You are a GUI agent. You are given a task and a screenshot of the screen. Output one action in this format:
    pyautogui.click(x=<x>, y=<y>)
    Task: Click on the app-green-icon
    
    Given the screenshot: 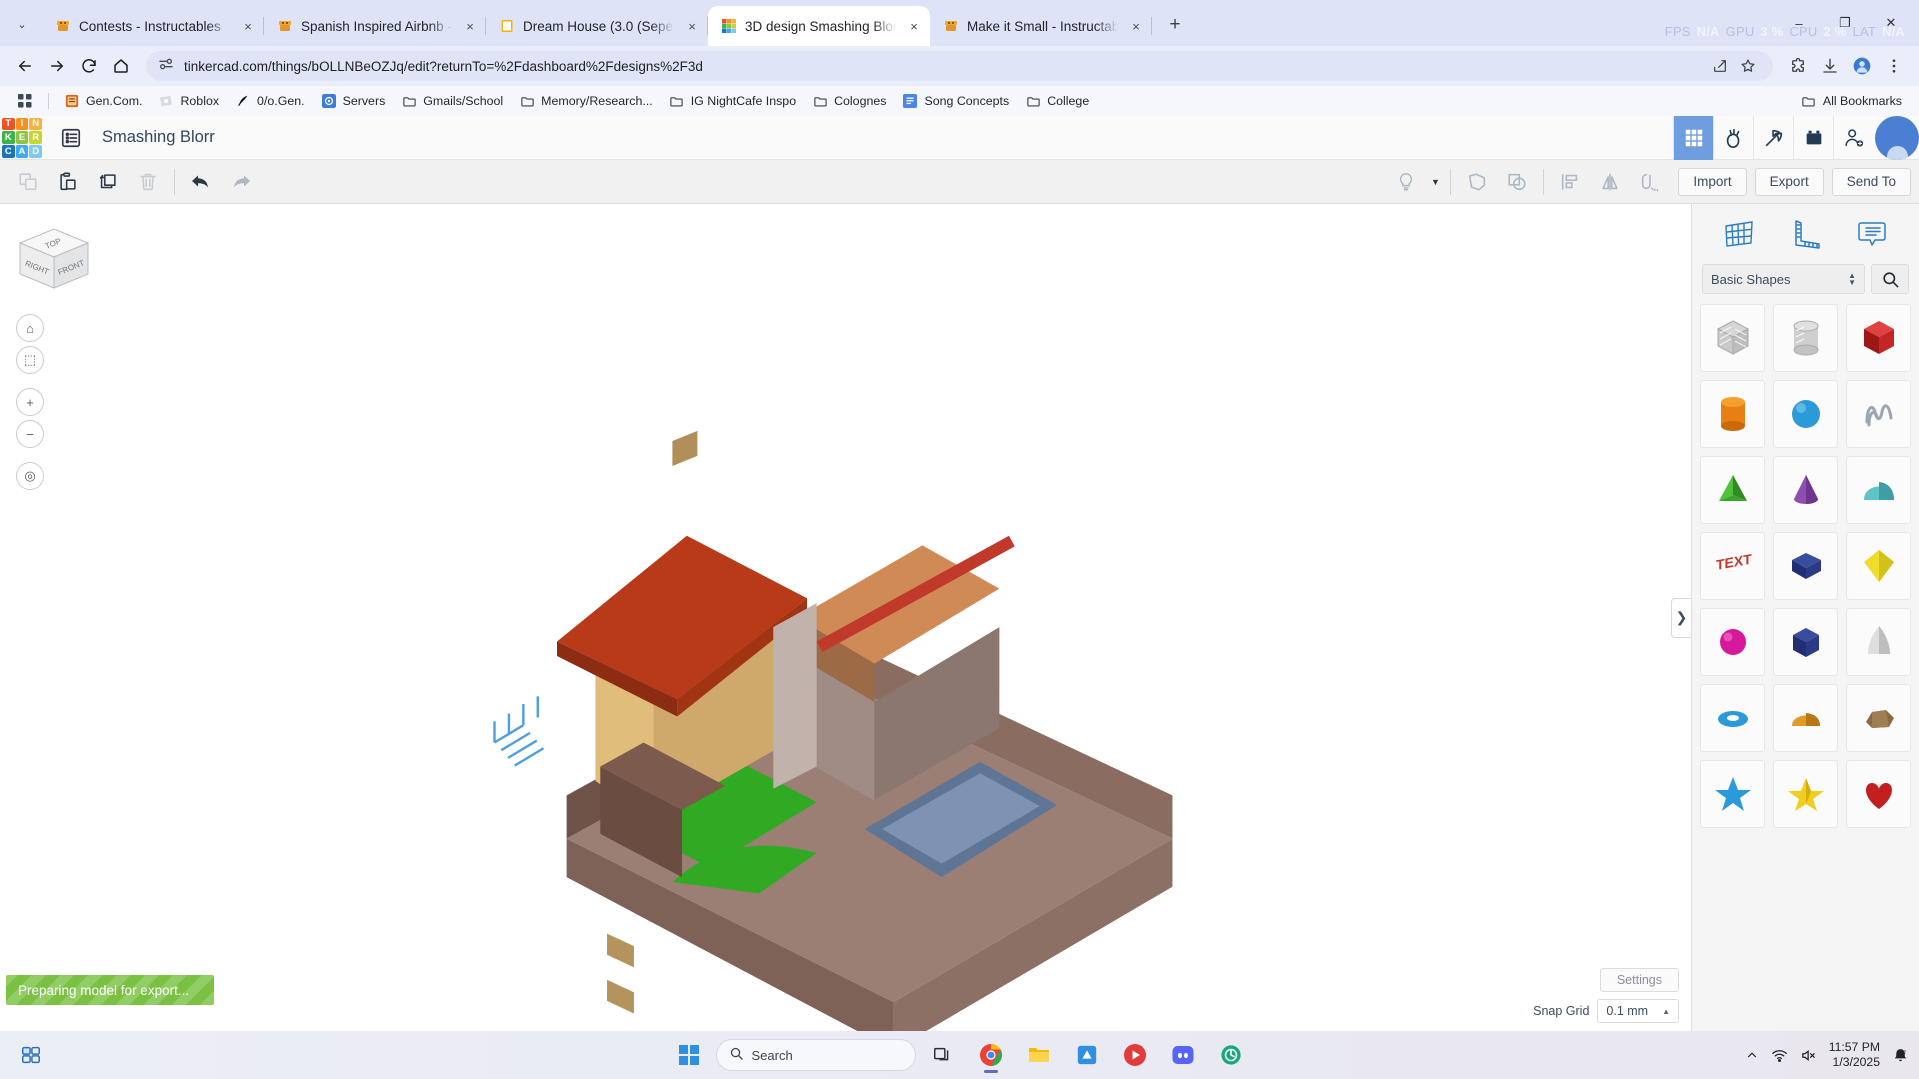 What is the action you would take?
    pyautogui.click(x=1231, y=1055)
    